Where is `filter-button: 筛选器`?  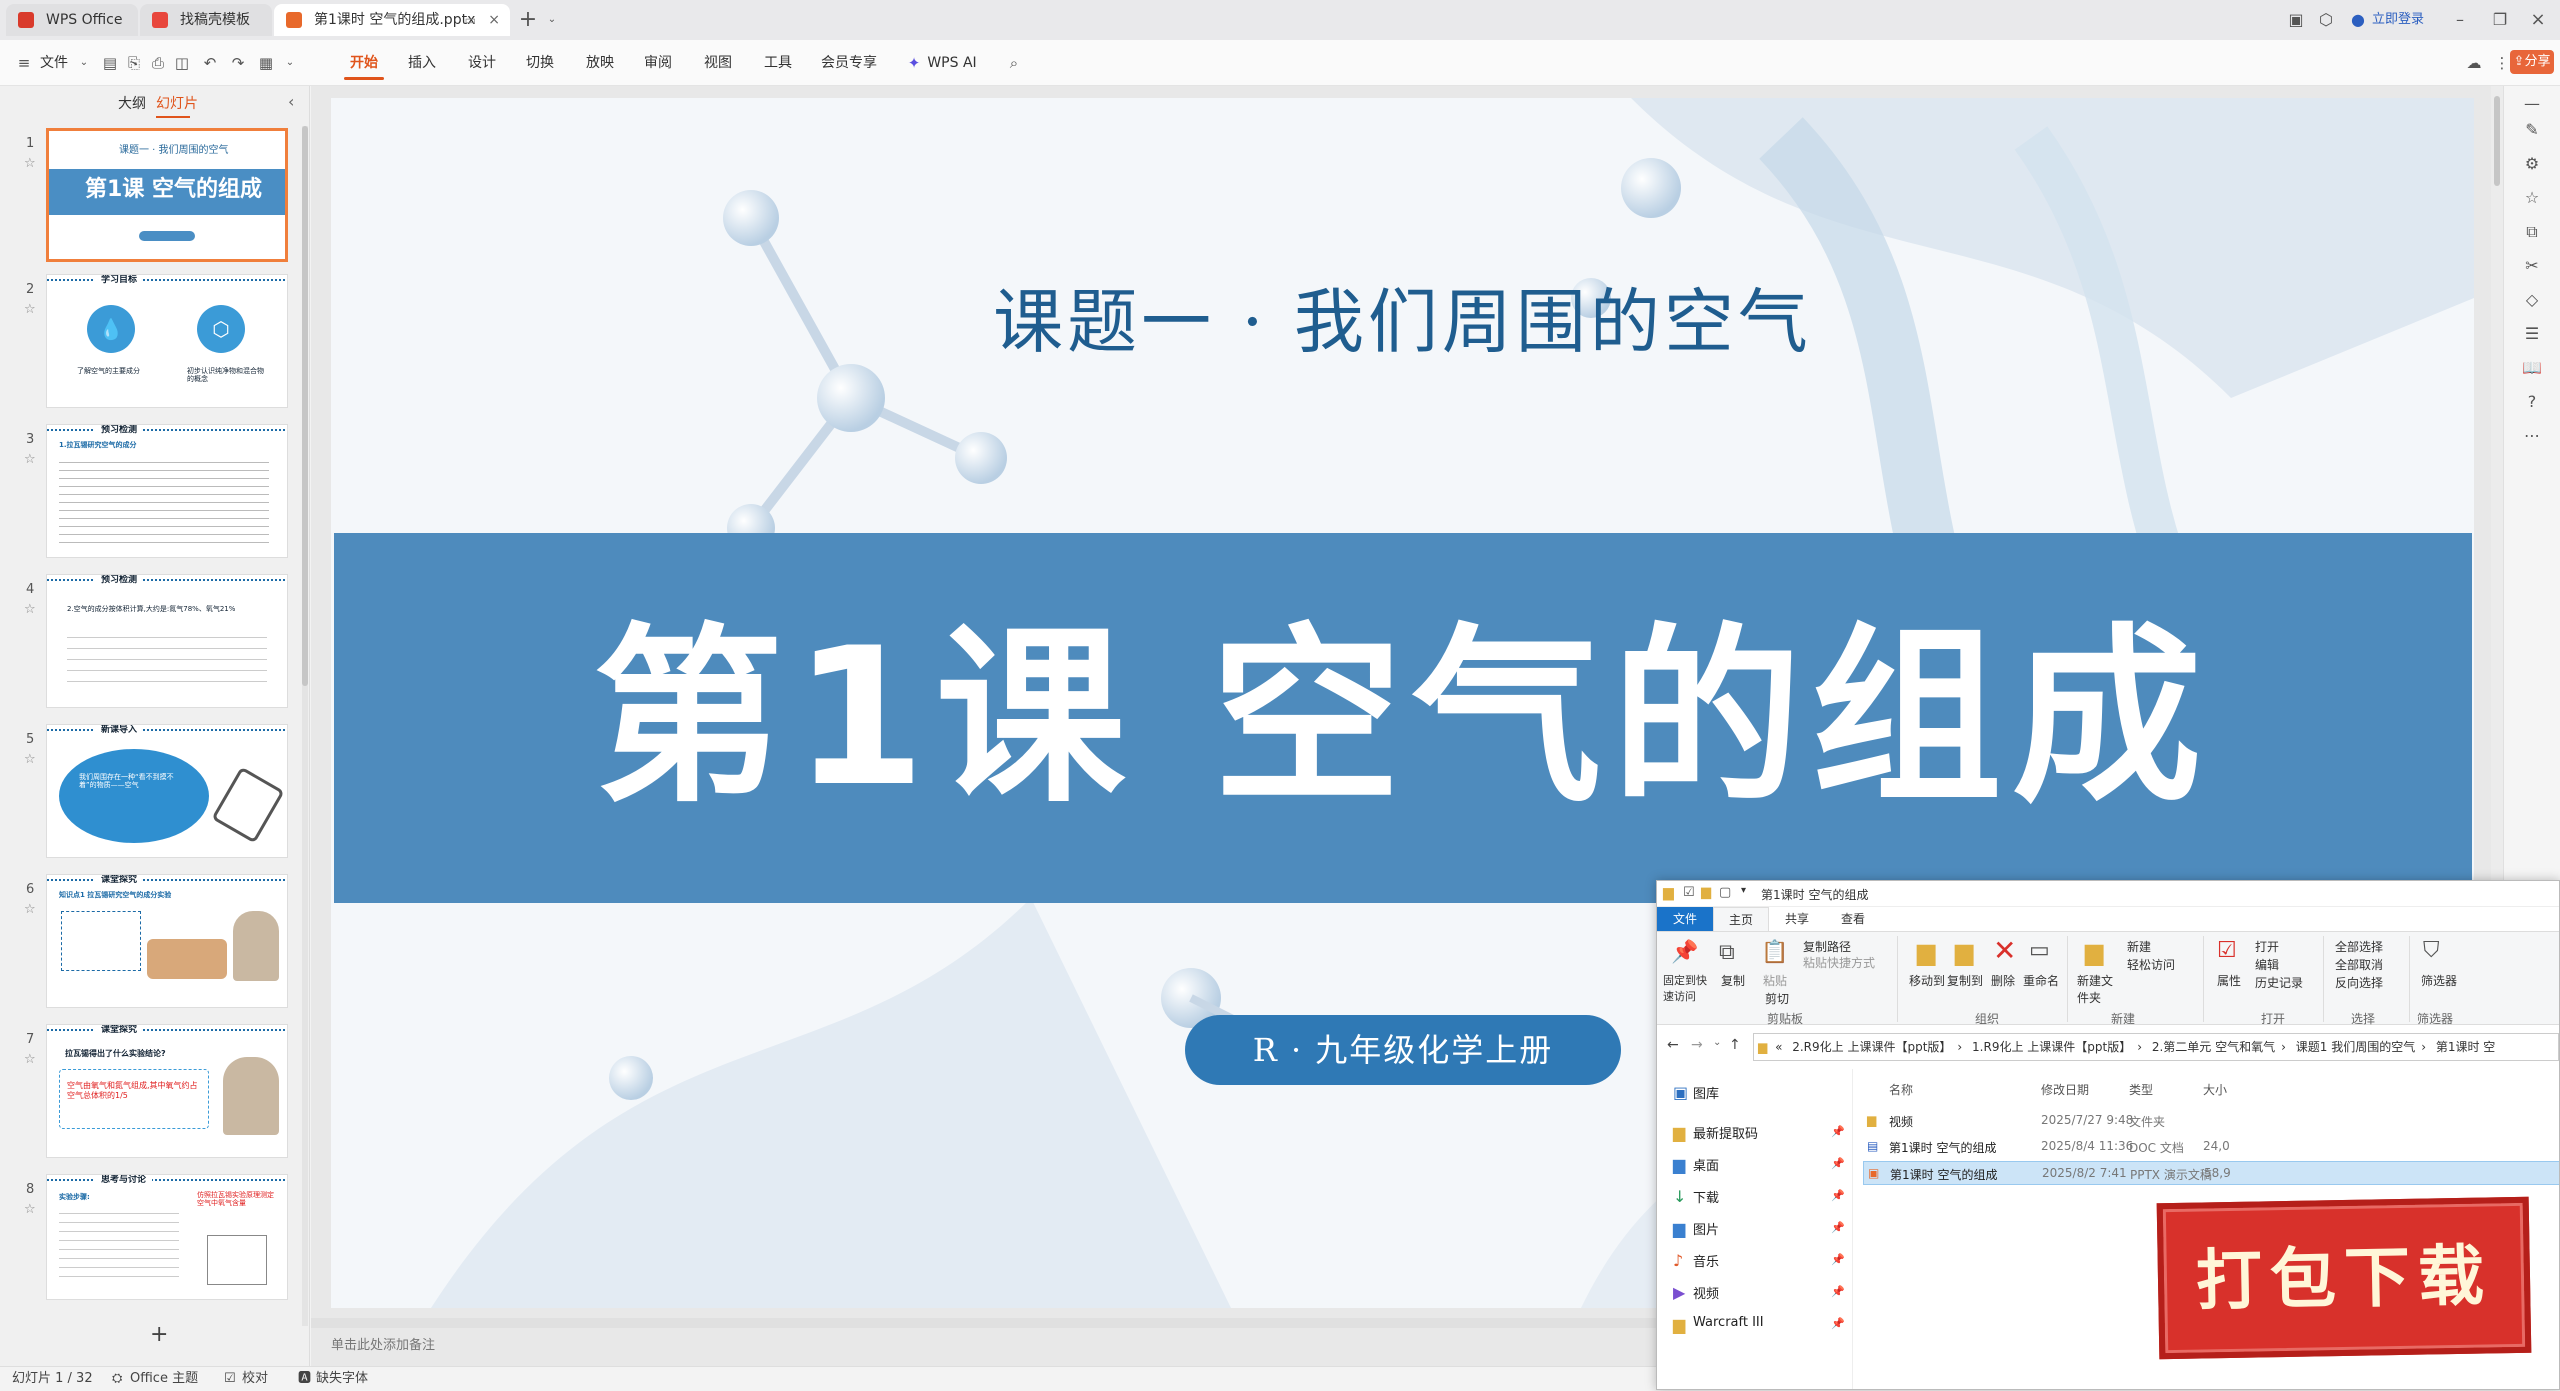 filter-button: 筛选器 is located at coordinates (2439, 980).